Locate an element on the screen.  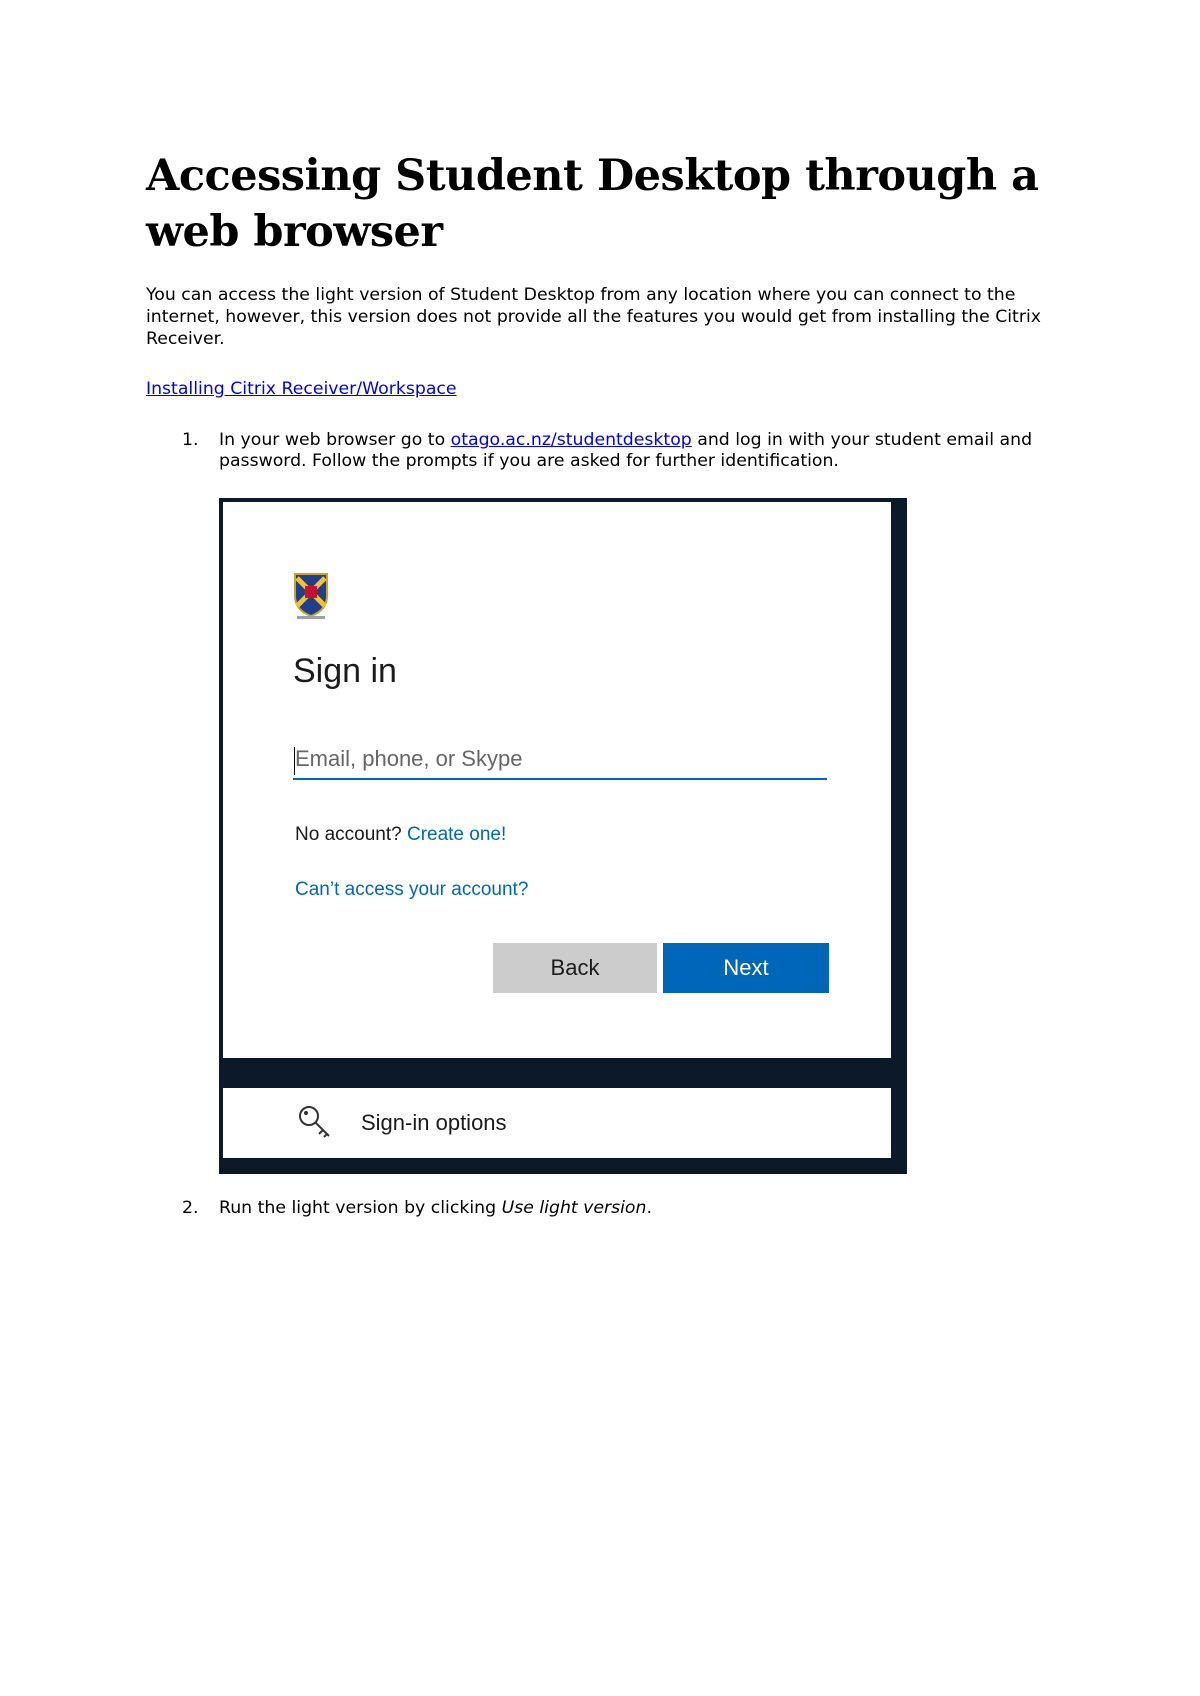
next-button: Next is located at coordinates (746, 968).